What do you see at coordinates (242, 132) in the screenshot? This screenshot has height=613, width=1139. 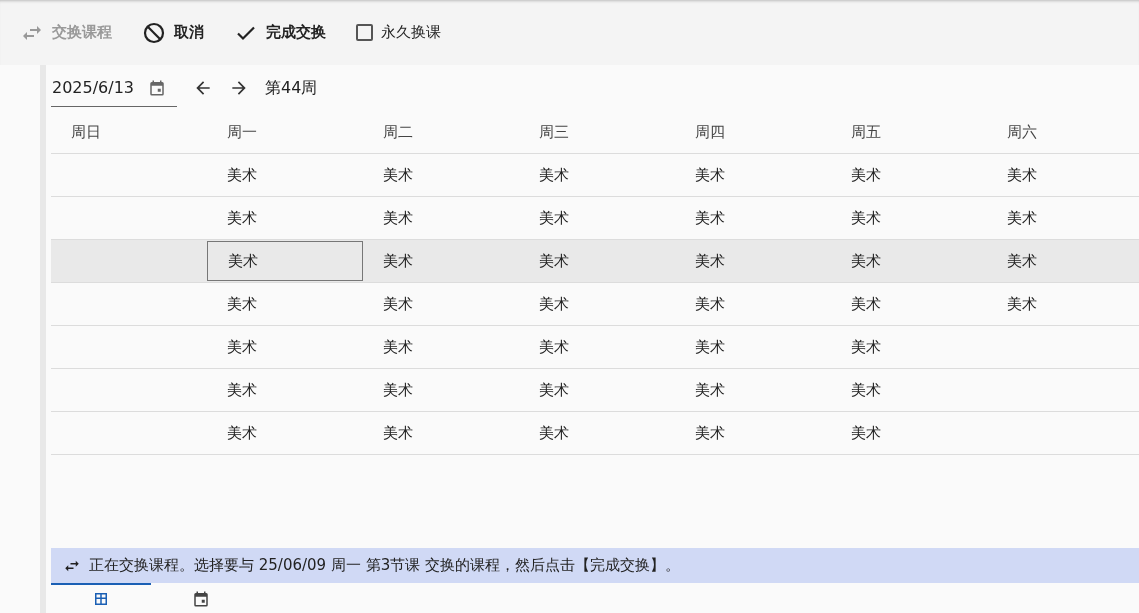 I see `column-header: 周一` at bounding box center [242, 132].